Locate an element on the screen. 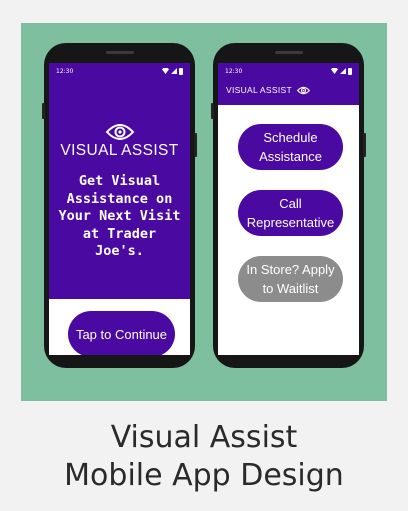  continue-button: Tap to Continue is located at coordinates (121, 333).